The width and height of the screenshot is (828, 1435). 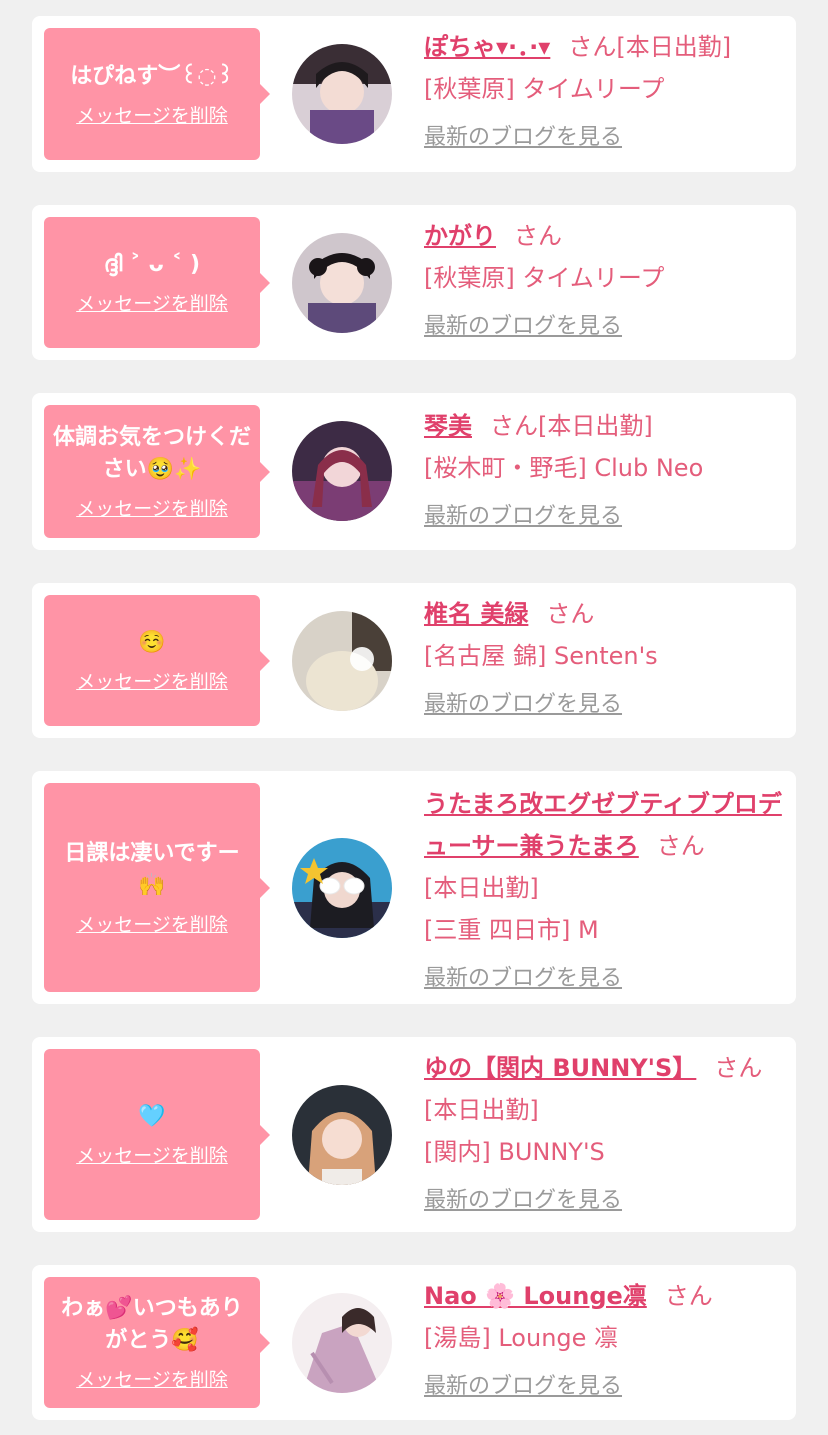 I want to click on profile-info: 琴美 さん[本日出勤] [桜木町・野毛] Club Neo 最新のブログを見る, so click(x=605, y=471).